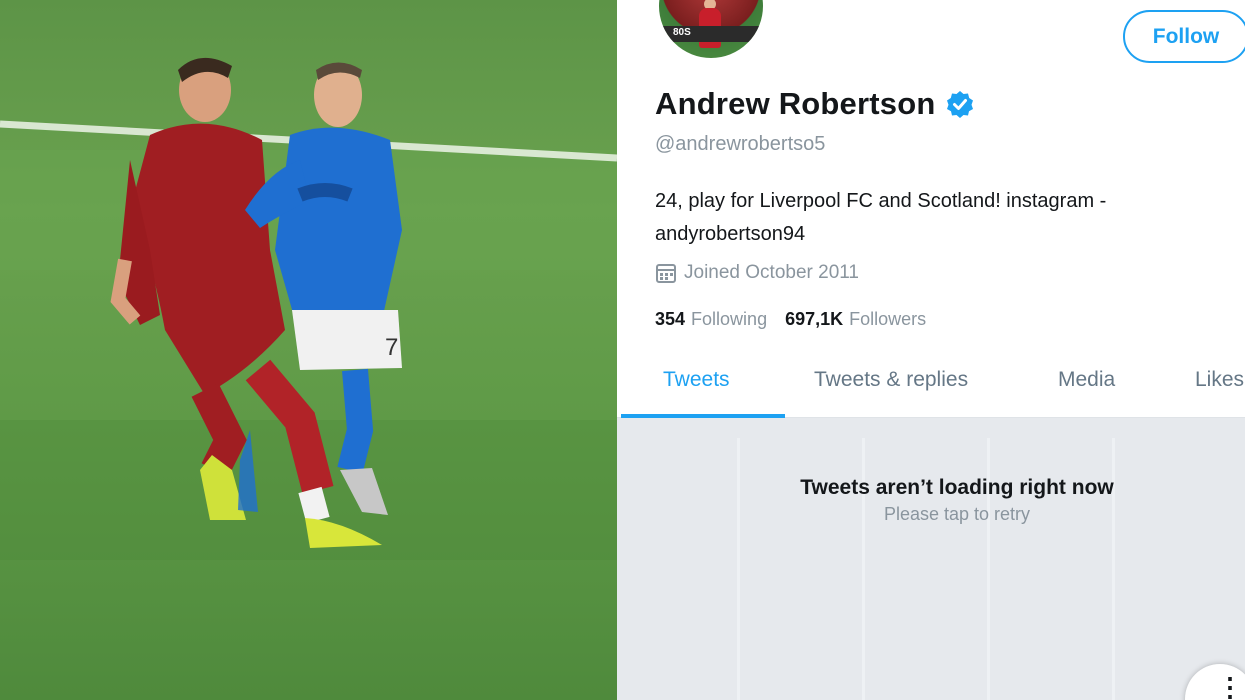 Image resolution: width=1245 pixels, height=700 pixels. I want to click on following-stat: 354 Following, so click(711, 319).